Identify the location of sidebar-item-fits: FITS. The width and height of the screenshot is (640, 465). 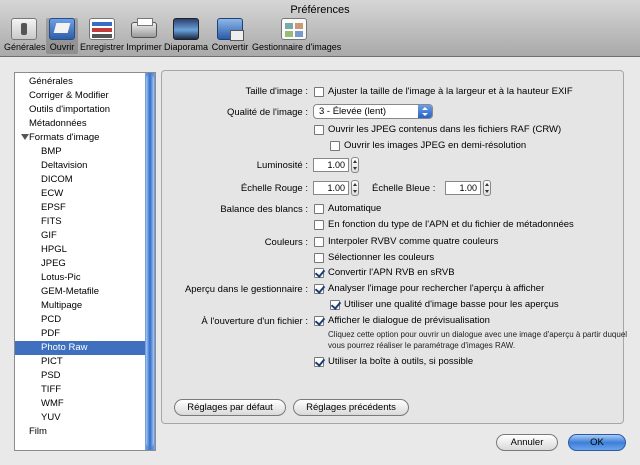
(51, 222).